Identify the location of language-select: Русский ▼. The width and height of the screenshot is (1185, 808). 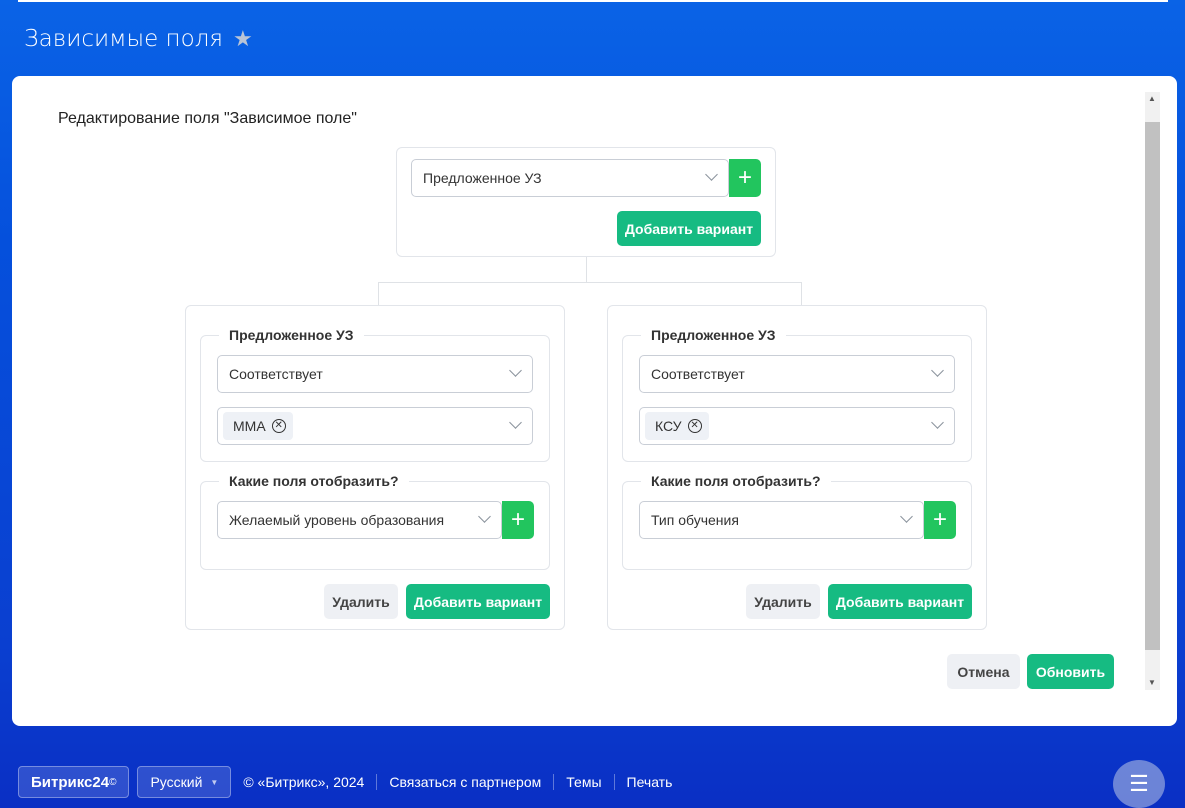
(184, 782).